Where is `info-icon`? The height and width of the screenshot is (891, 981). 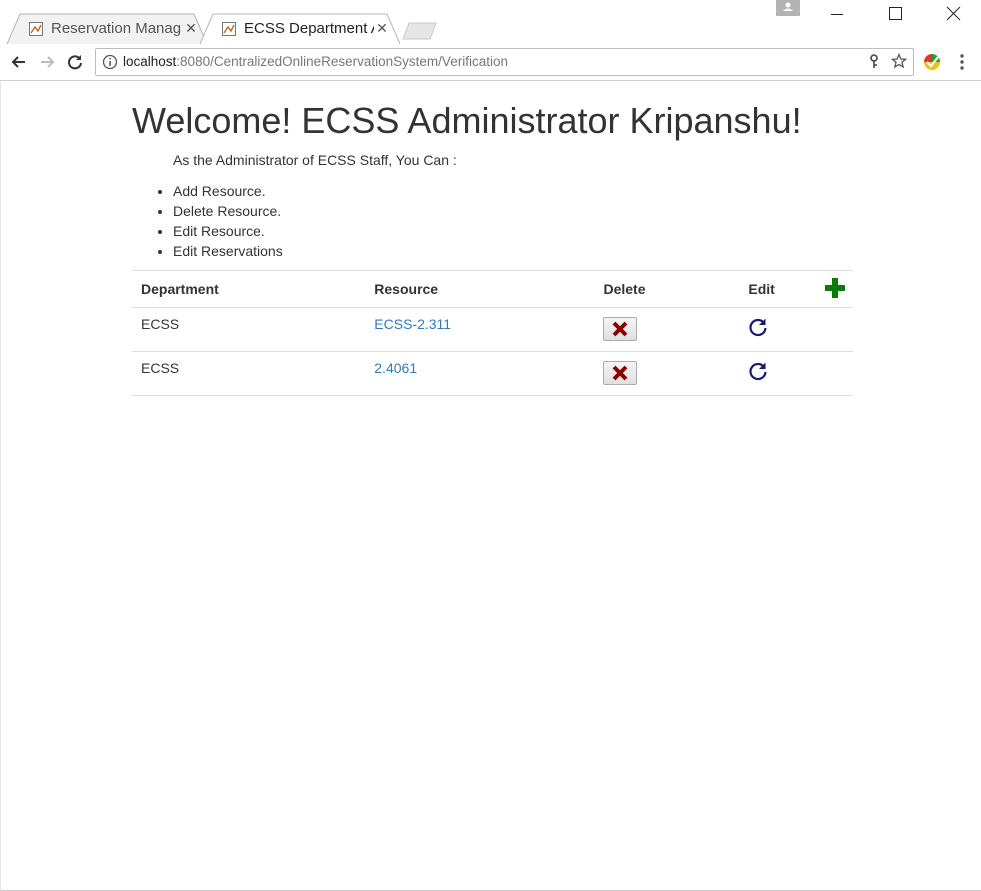
info-icon is located at coordinates (110, 62).